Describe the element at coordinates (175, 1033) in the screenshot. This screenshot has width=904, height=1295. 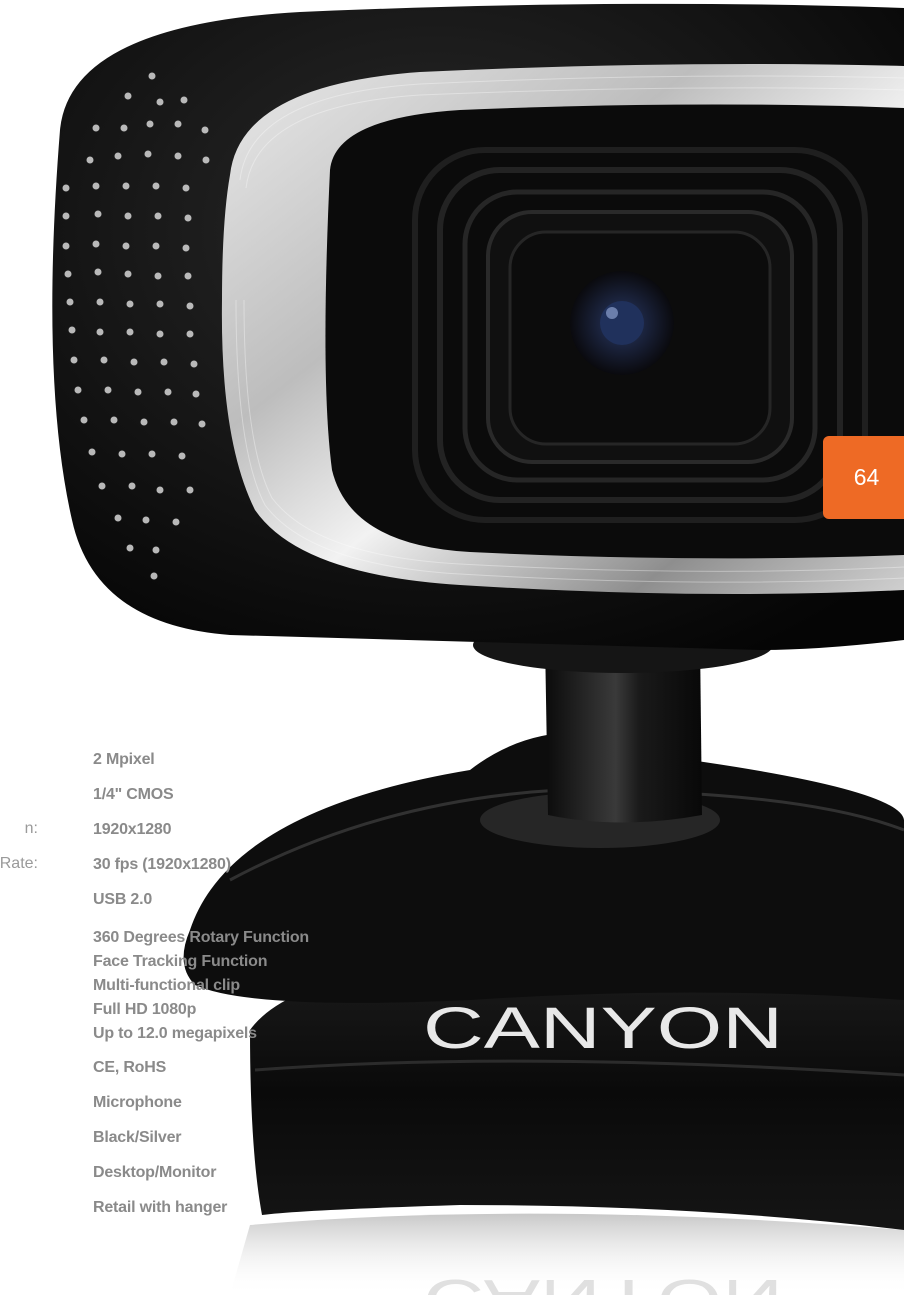
I see `spec-feature-megapixels: Up to 12.0 megapixels` at that location.